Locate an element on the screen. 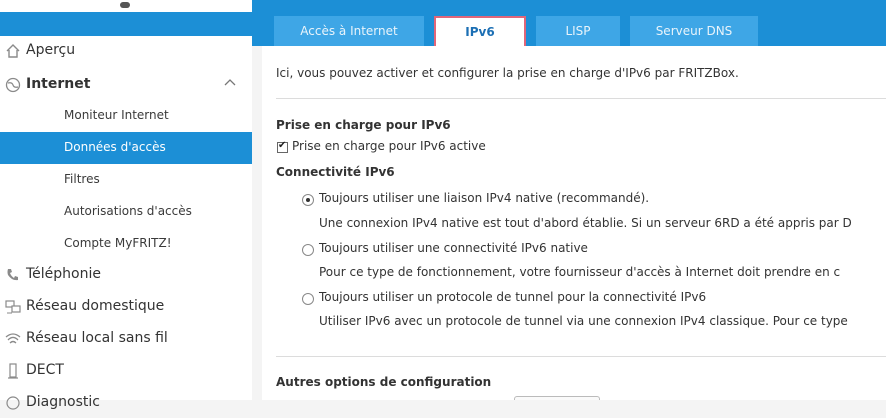  sidebar-subitem-access-permissions: Autorisations d'accès is located at coordinates (126, 212).